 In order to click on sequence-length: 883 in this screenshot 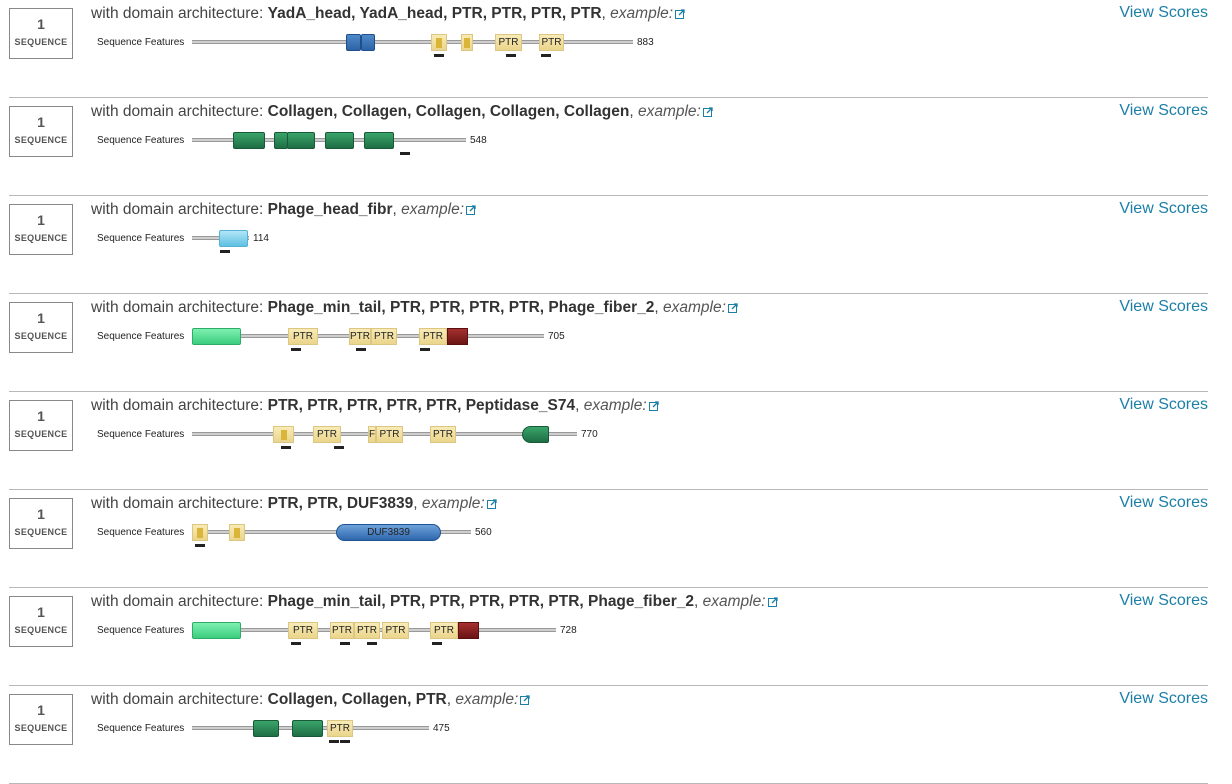, I will do `click(645, 42)`.